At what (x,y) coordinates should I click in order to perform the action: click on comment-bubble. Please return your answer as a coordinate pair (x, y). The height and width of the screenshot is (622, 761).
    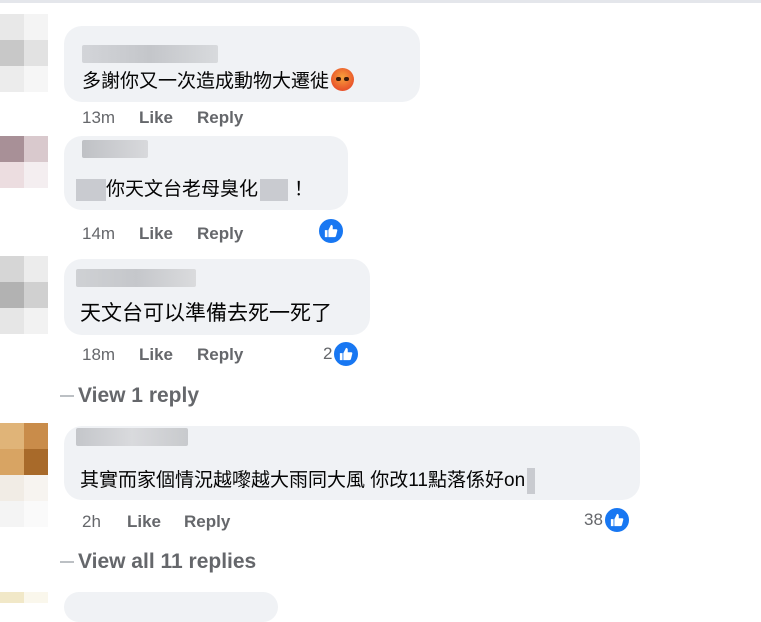
    Looking at the image, I should click on (171, 607).